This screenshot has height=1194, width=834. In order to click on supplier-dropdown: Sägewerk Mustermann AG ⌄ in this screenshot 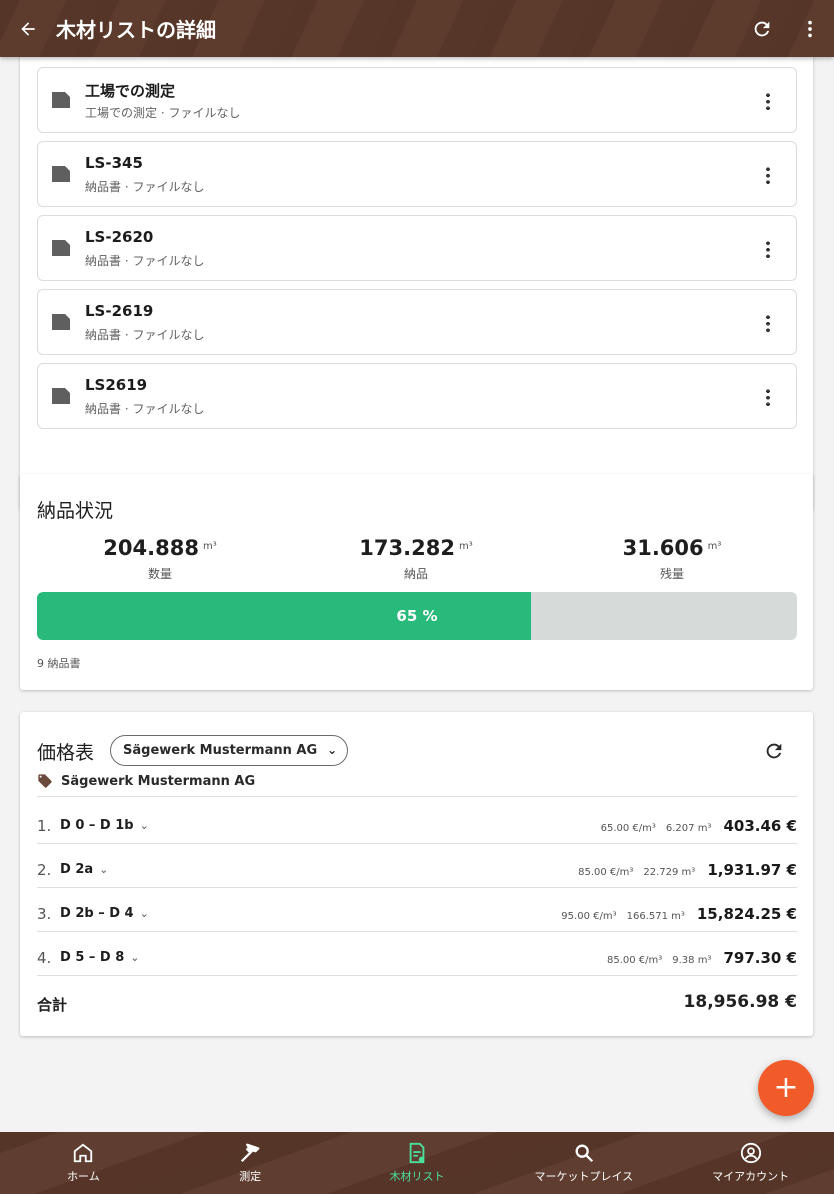, I will do `click(229, 750)`.